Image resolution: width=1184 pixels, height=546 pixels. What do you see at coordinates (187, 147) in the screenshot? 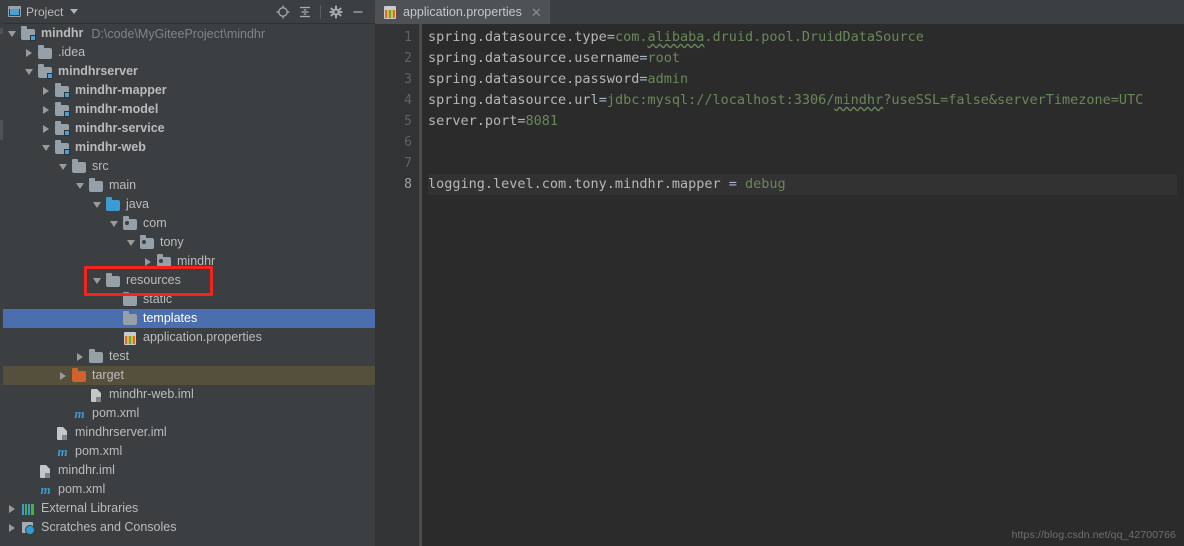
I see `tree-row-mindhr-web: mindhr-web` at bounding box center [187, 147].